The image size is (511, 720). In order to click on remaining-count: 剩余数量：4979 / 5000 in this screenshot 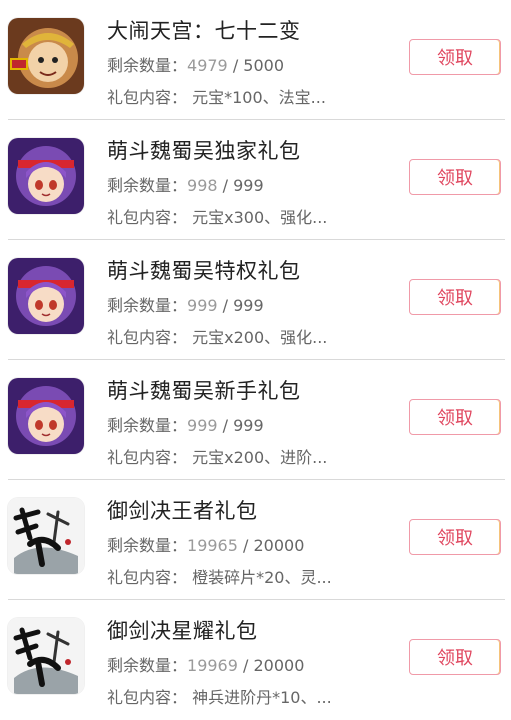, I will do `click(196, 65)`.